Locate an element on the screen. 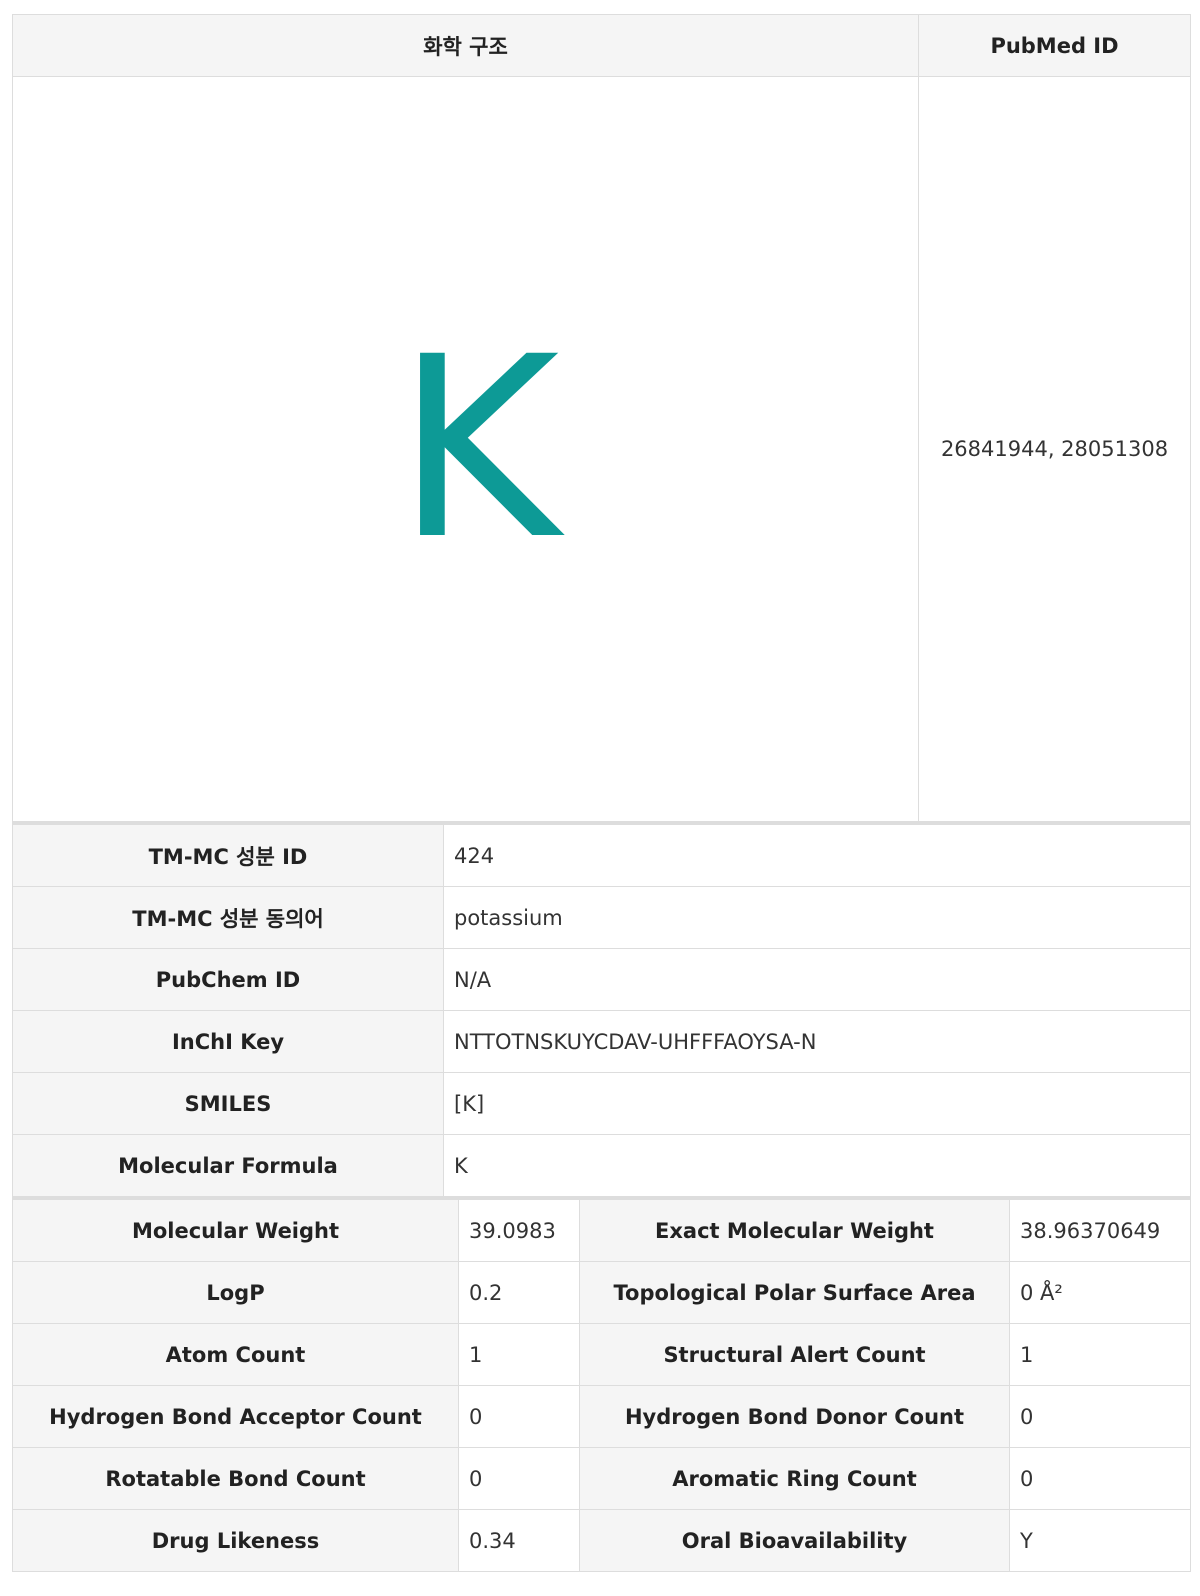  info-label: SMILES is located at coordinates (228, 1103).